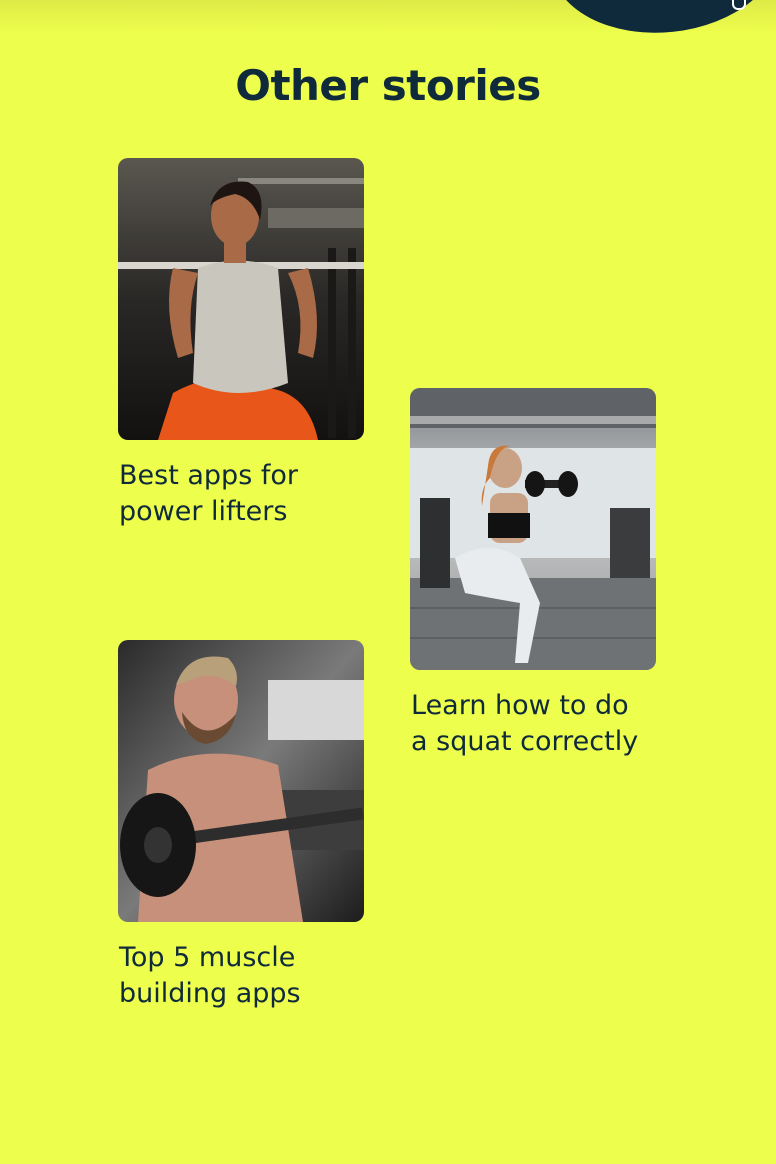 The width and height of the screenshot is (776, 1164). What do you see at coordinates (739, 5) in the screenshot?
I see `corner-link-icon` at bounding box center [739, 5].